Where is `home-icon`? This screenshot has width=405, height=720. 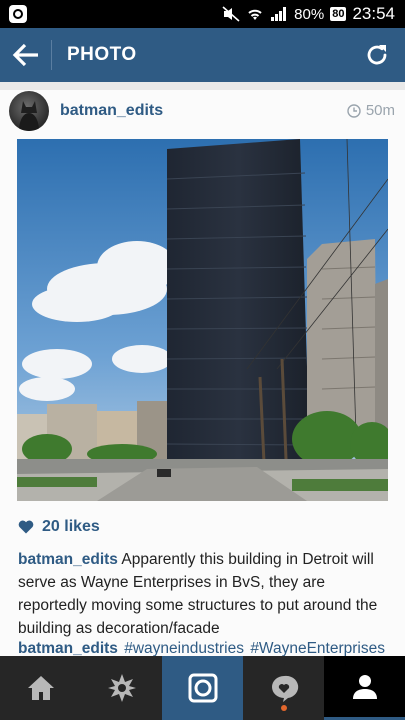
home-icon is located at coordinates (40, 688).